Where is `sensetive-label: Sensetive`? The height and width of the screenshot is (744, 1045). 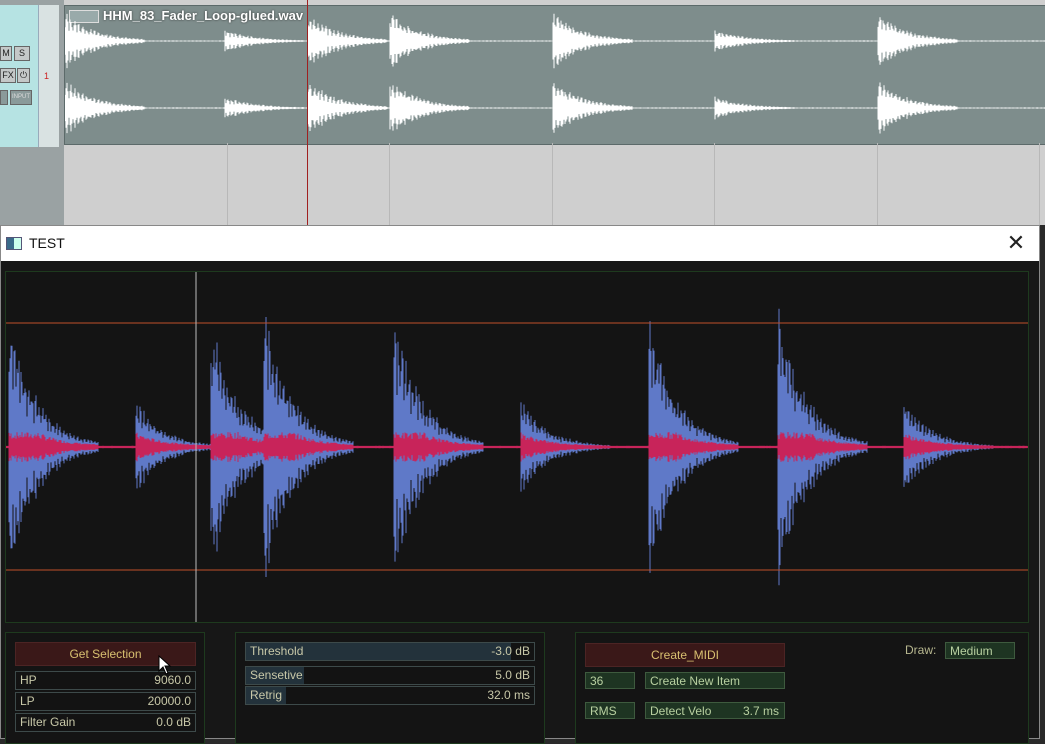 sensetive-label: Sensetive is located at coordinates (276, 675).